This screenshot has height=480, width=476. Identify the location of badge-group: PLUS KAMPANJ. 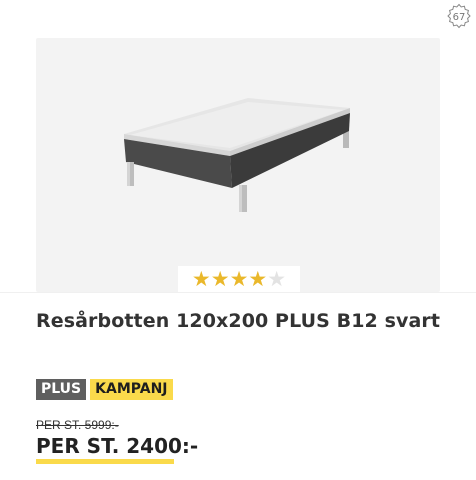
(104, 389).